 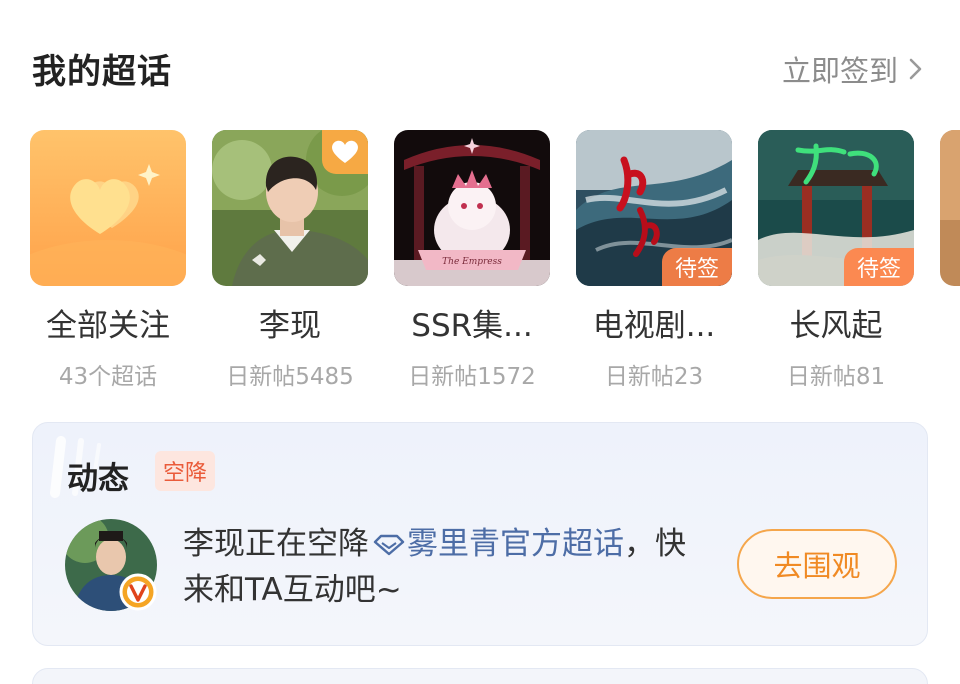 What do you see at coordinates (185, 471) in the screenshot?
I see `airdrop-tag: 空降` at bounding box center [185, 471].